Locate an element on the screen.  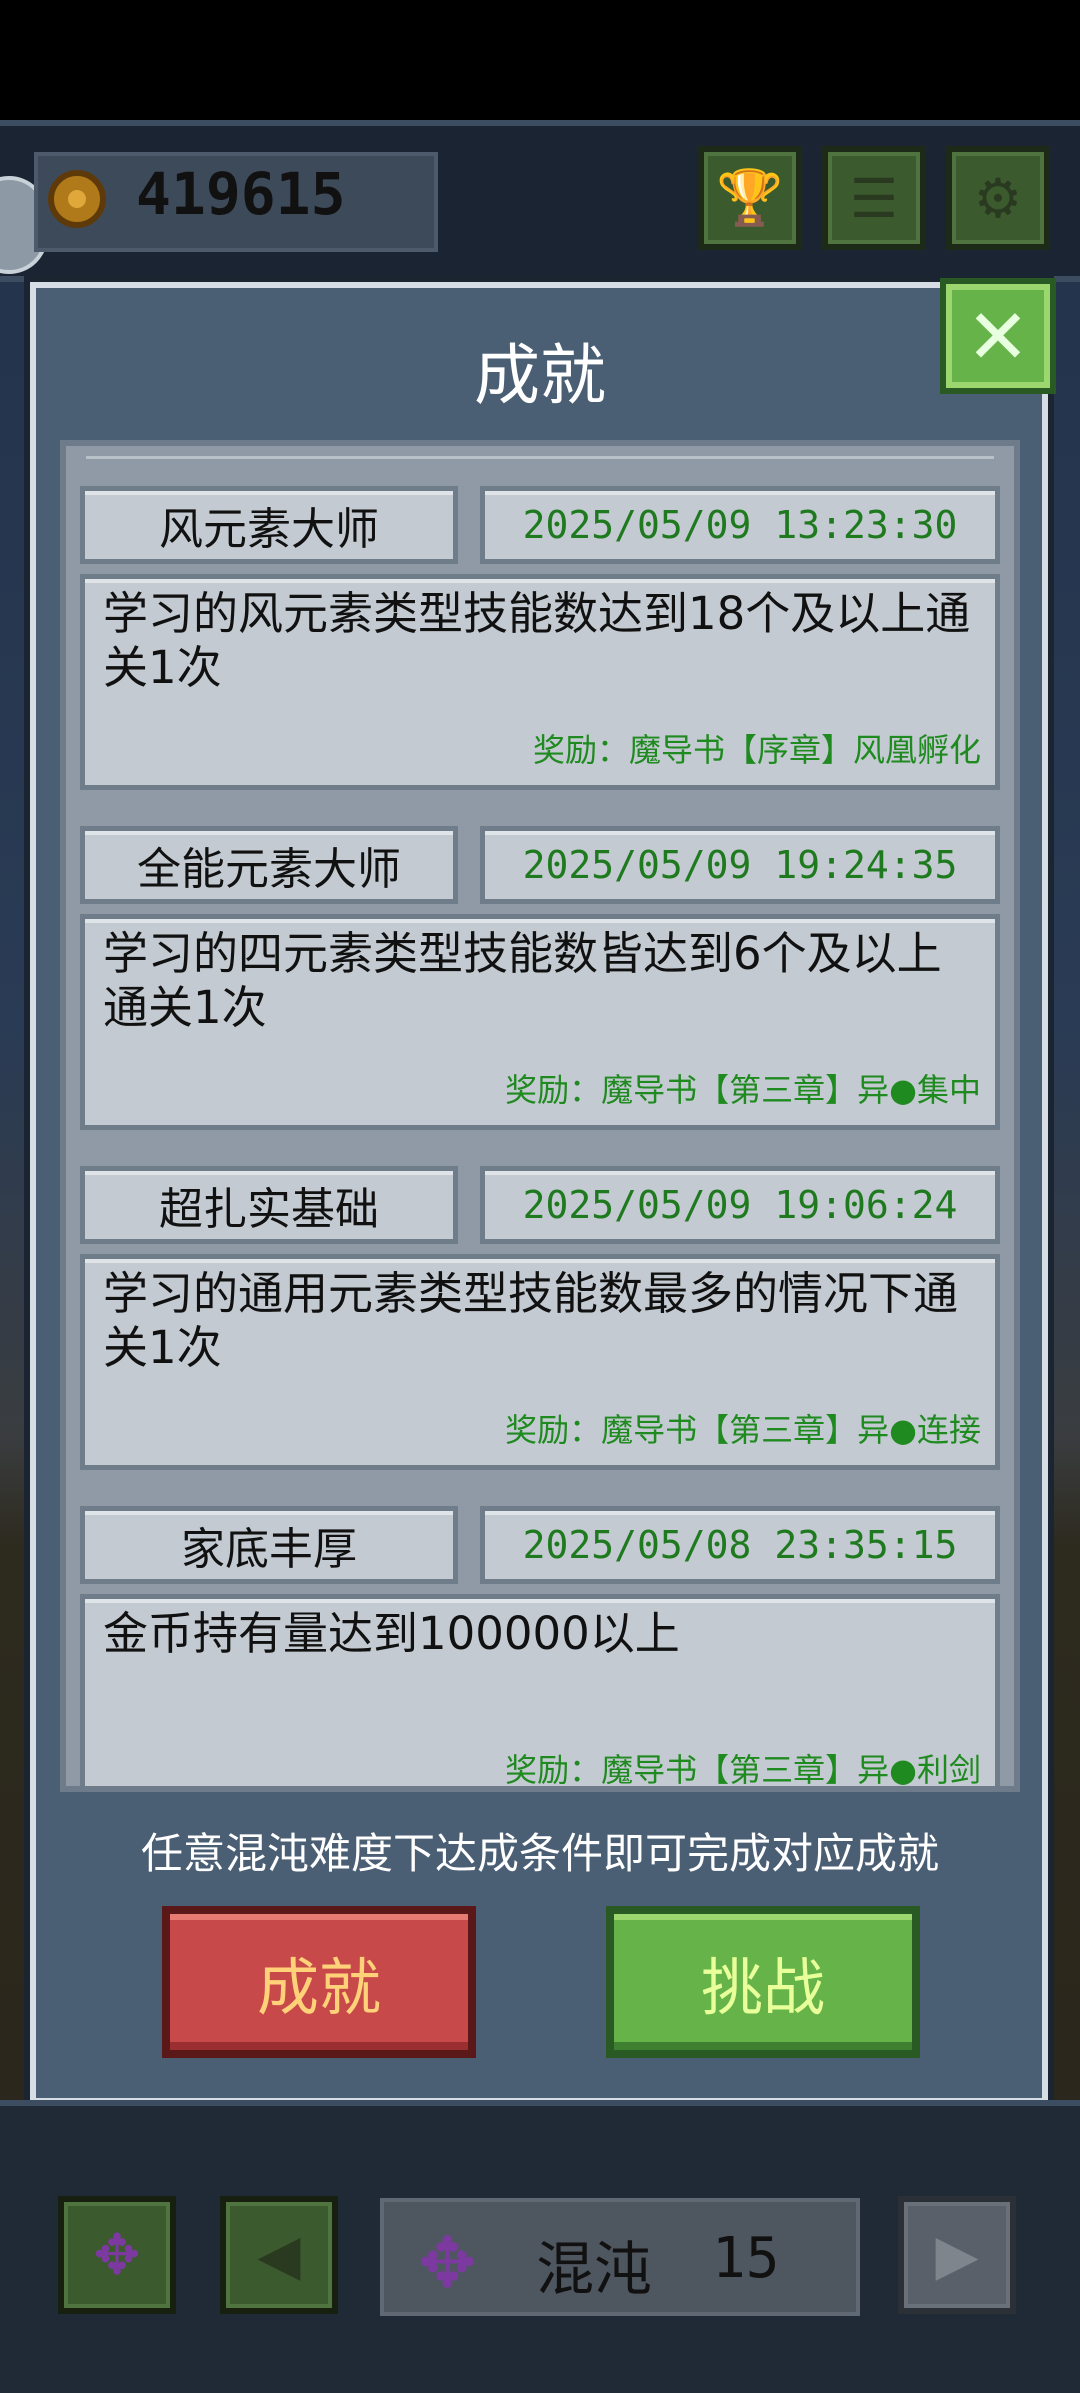
list-button: ☰ is located at coordinates (874, 198).